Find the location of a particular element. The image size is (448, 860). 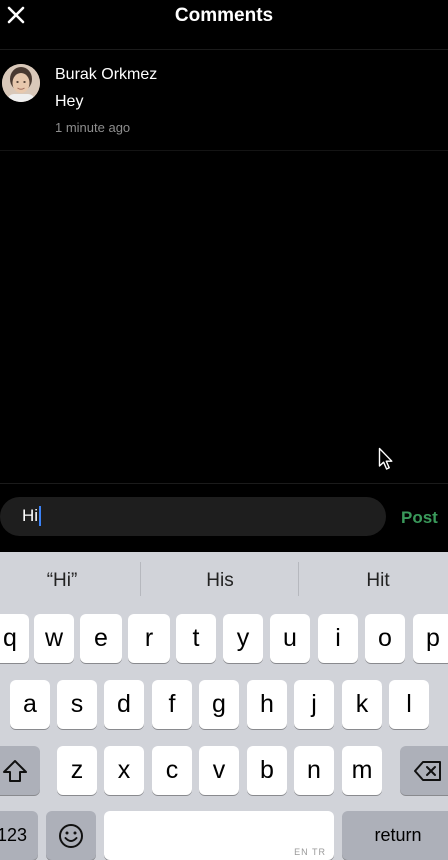

key: p is located at coordinates (430, 638).